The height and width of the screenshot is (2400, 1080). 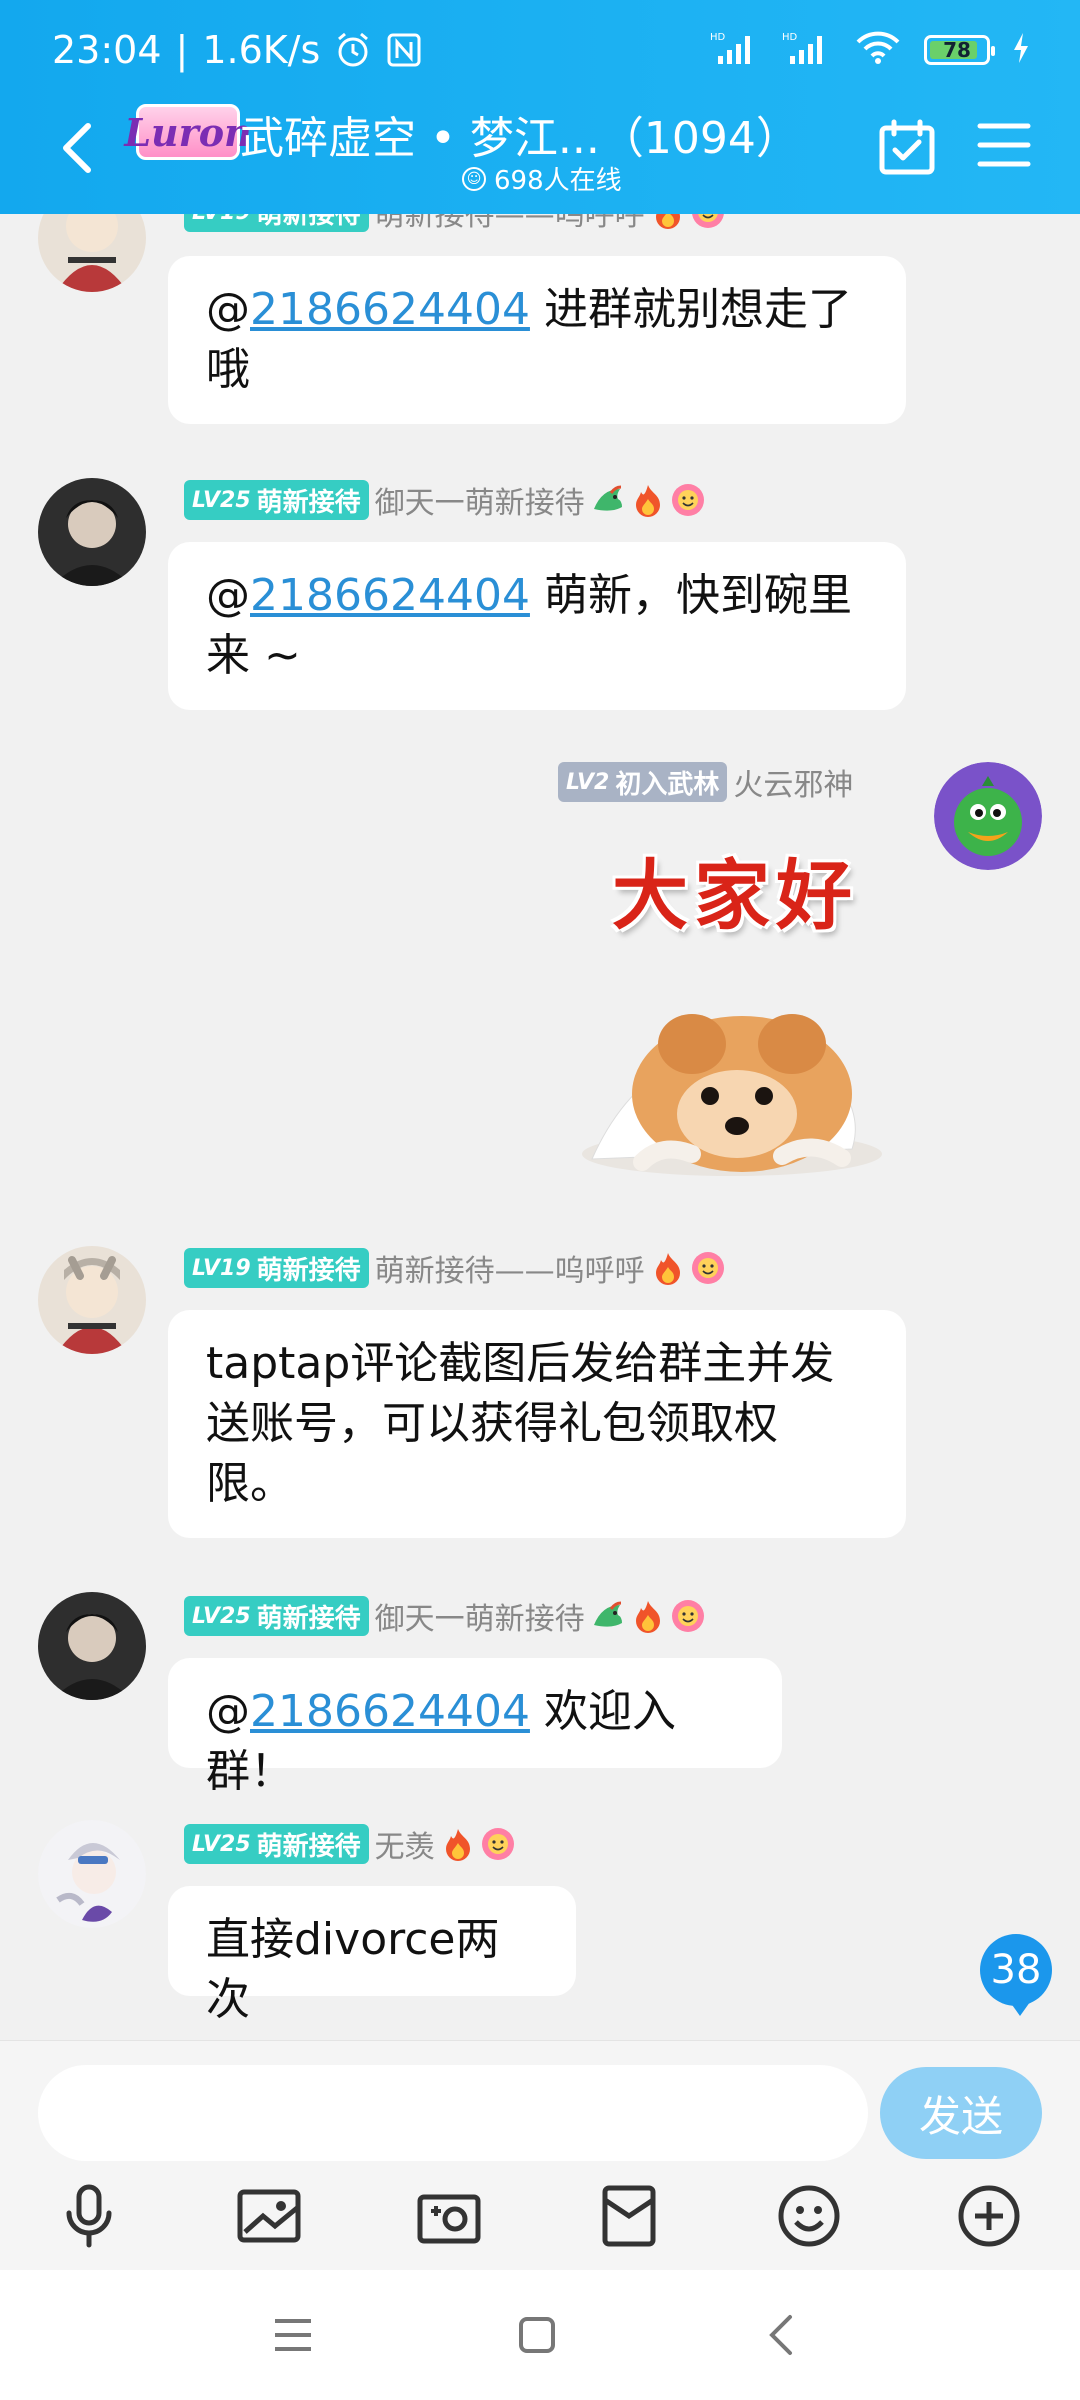 What do you see at coordinates (405, 1844) in the screenshot?
I see `sender-nick: 无羡` at bounding box center [405, 1844].